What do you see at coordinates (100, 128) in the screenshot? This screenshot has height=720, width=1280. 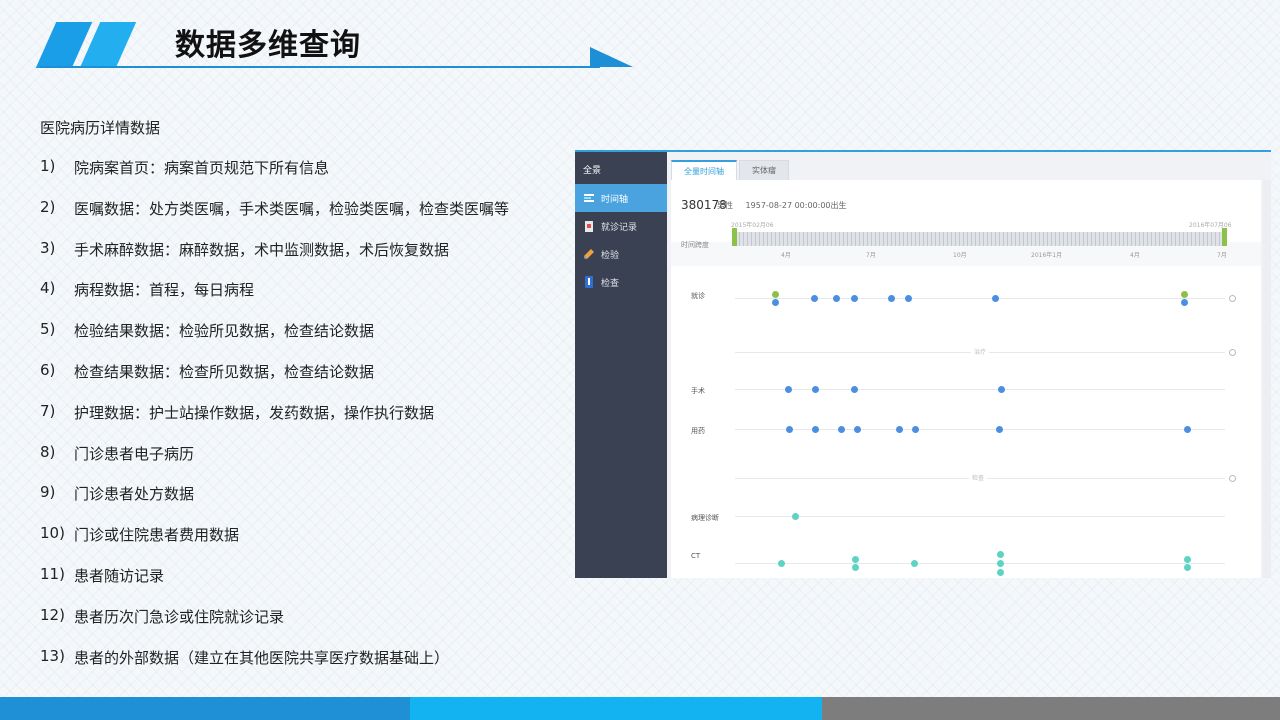 I see `intro-text: 医院病历详情数据` at bounding box center [100, 128].